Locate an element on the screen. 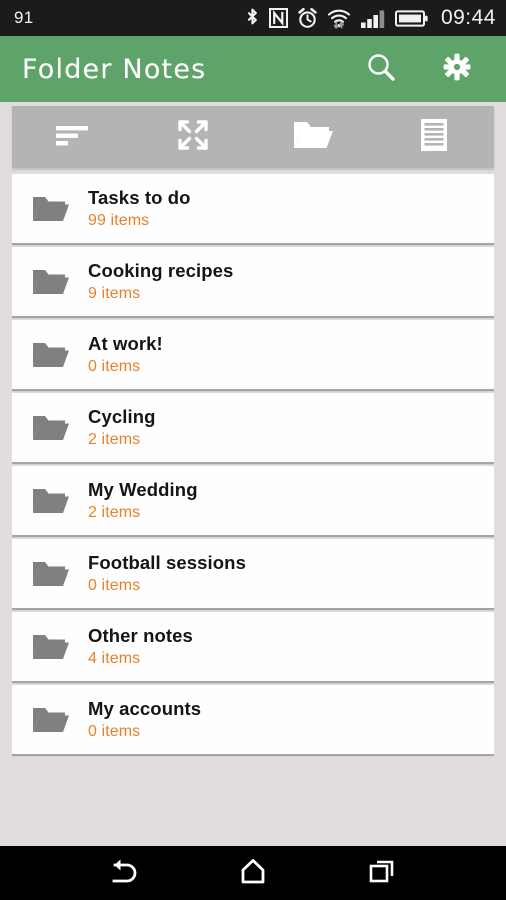 This screenshot has height=900, width=506. bluetooth-icon is located at coordinates (252, 18).